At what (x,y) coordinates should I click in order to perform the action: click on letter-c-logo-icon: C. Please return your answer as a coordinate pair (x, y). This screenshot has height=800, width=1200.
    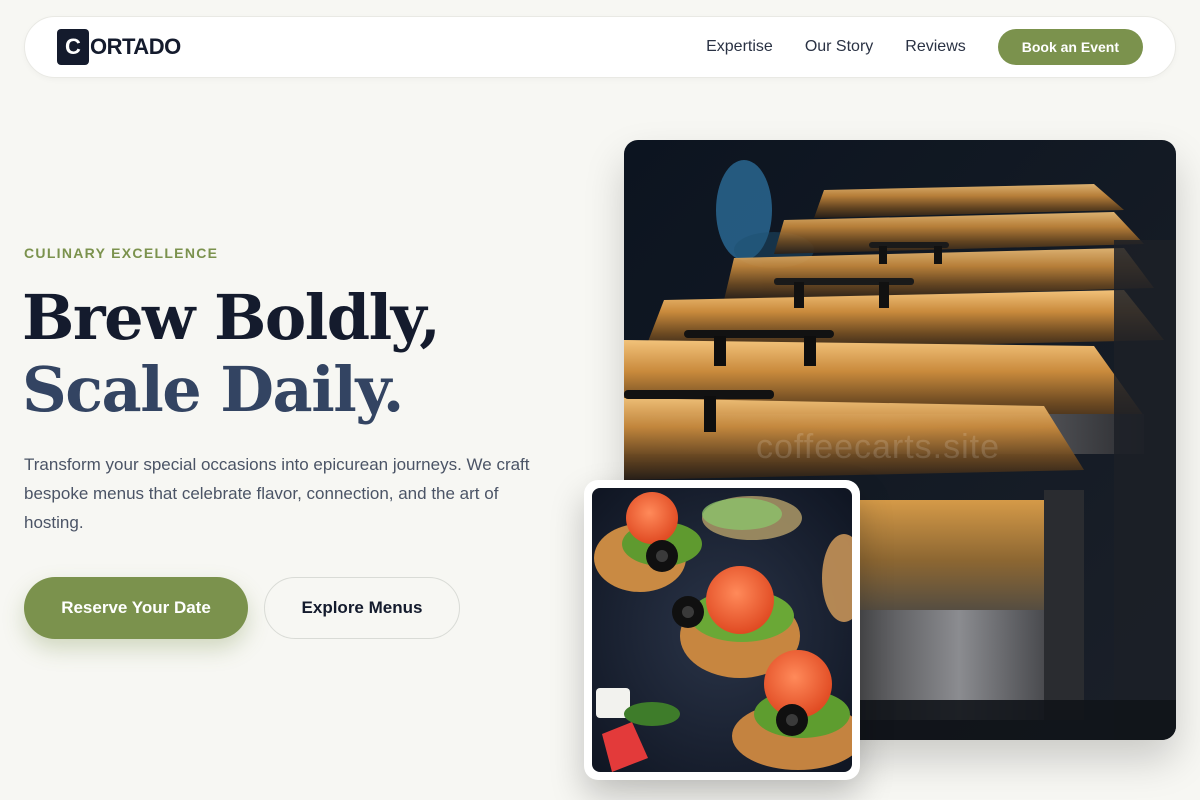
    Looking at the image, I should click on (73, 47).